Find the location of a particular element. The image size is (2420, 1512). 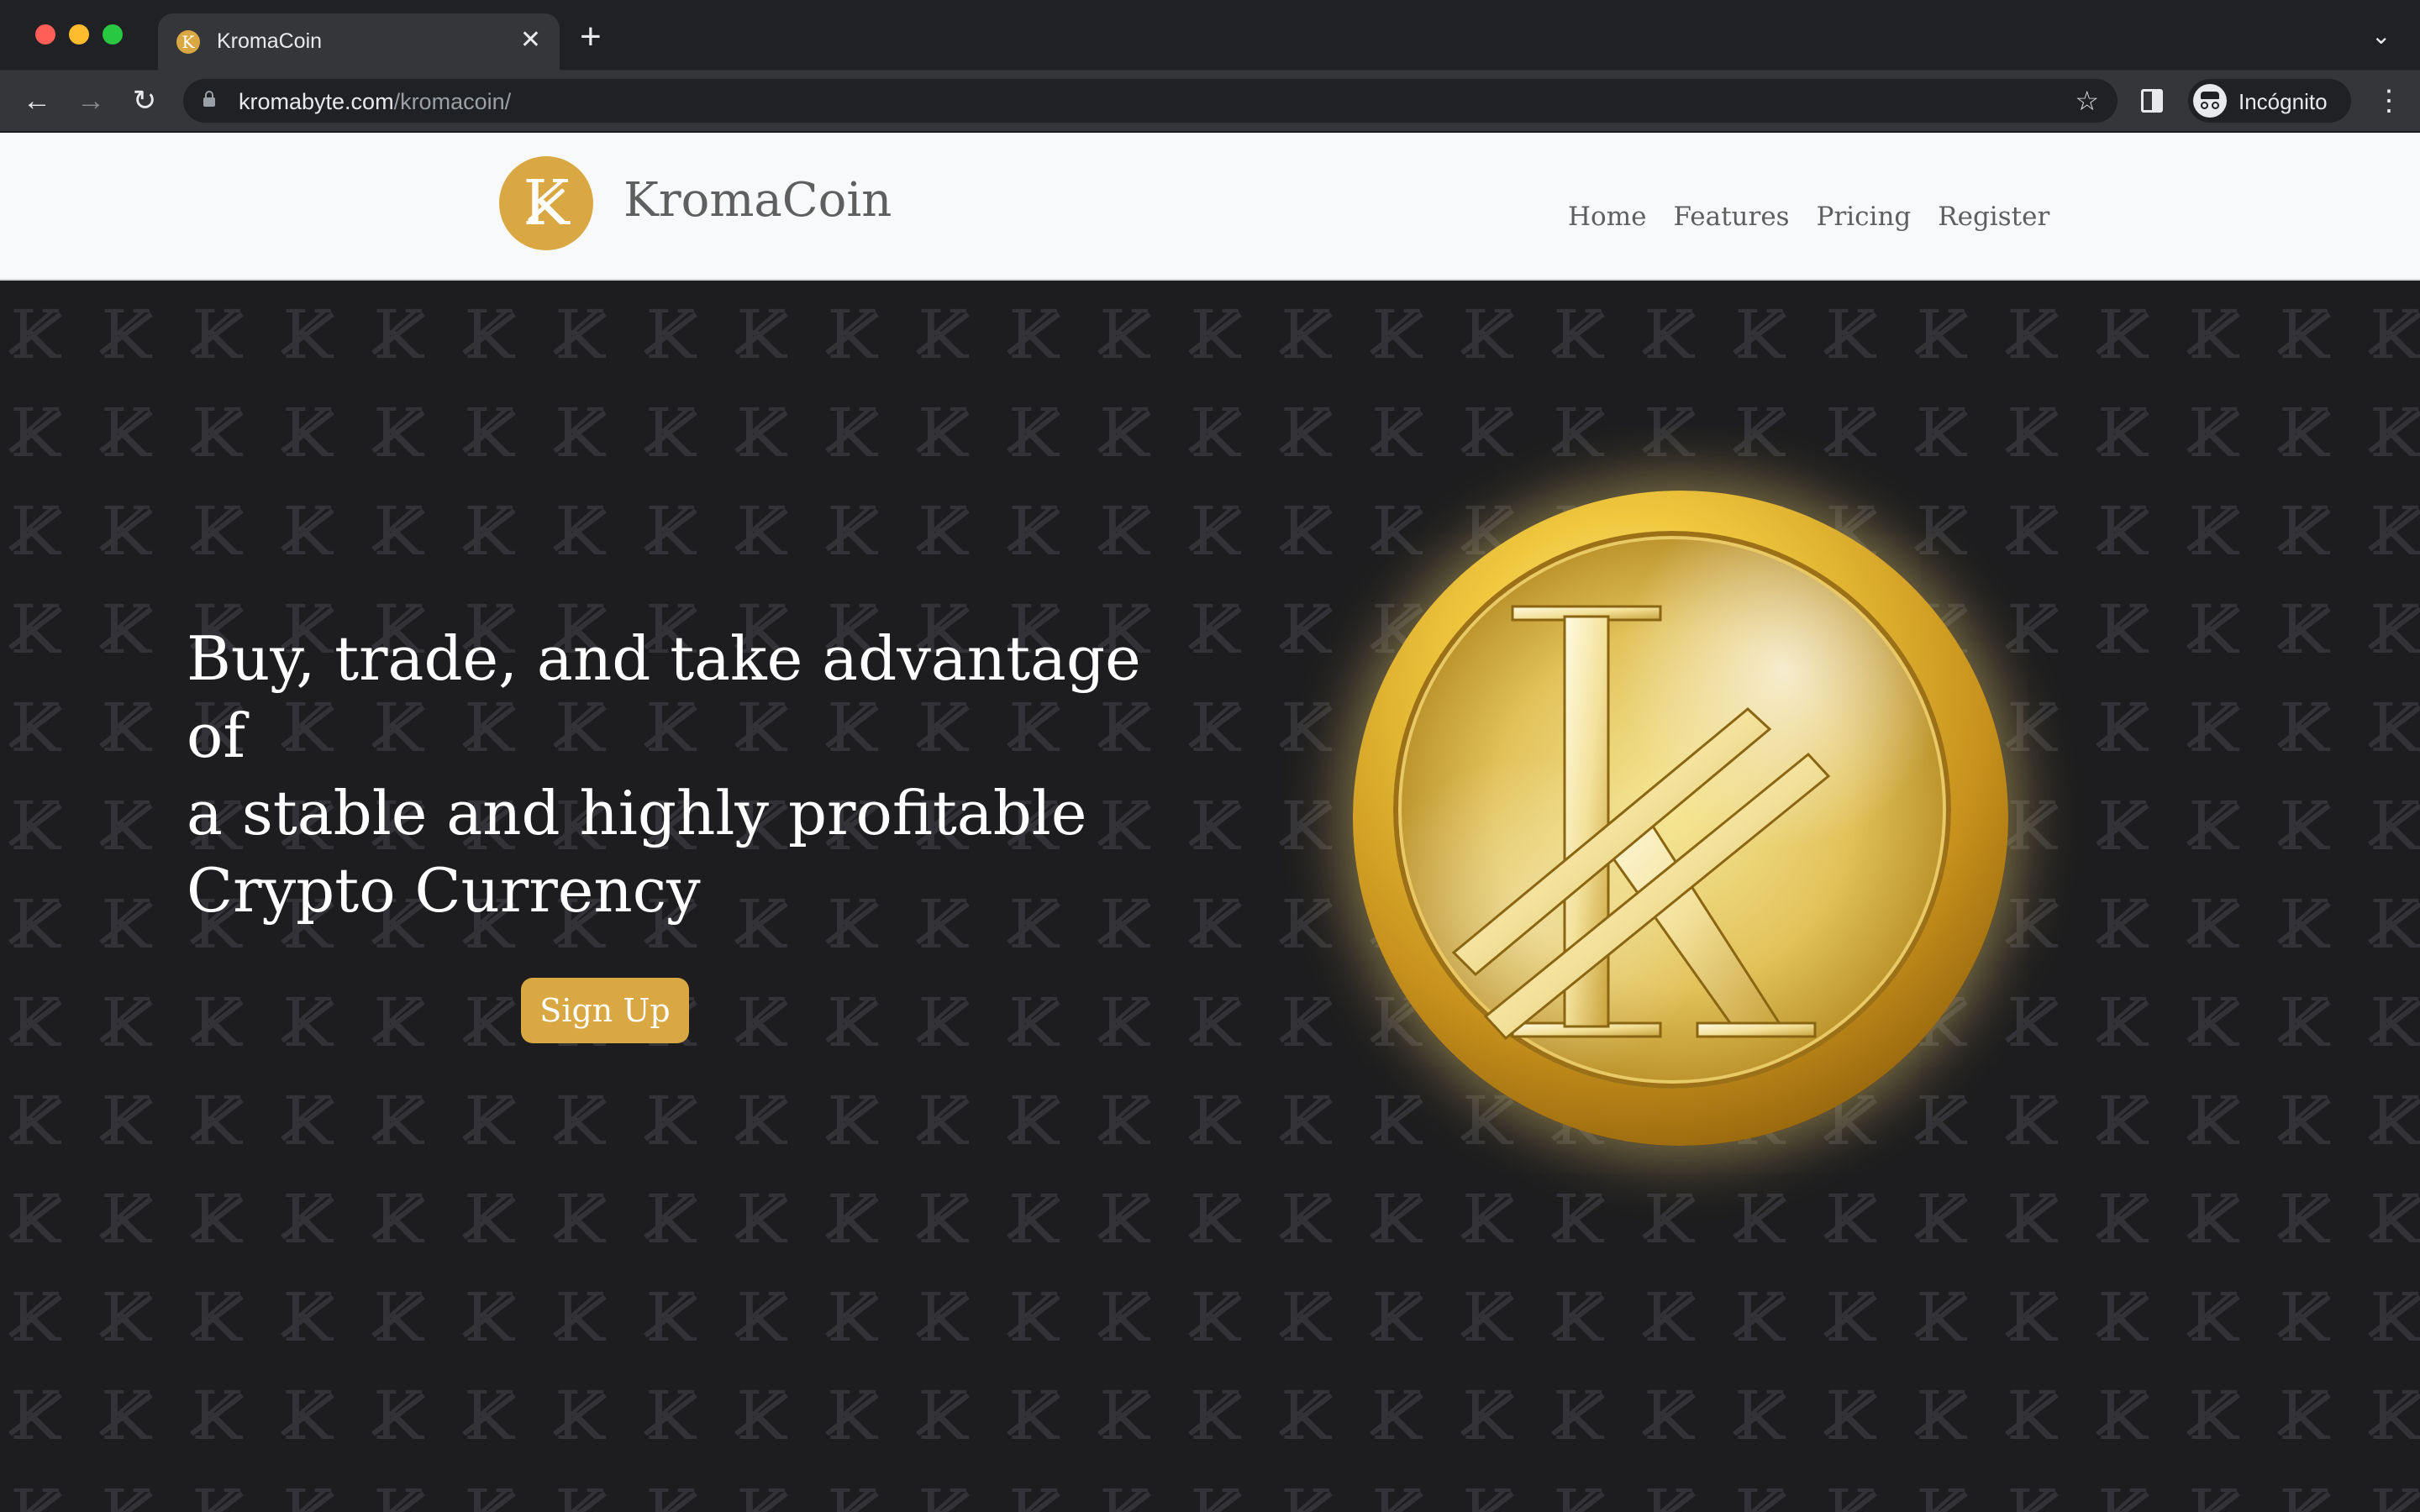

headline-line-1: Buy, trade, and take advantage of is located at coordinates (664, 697).